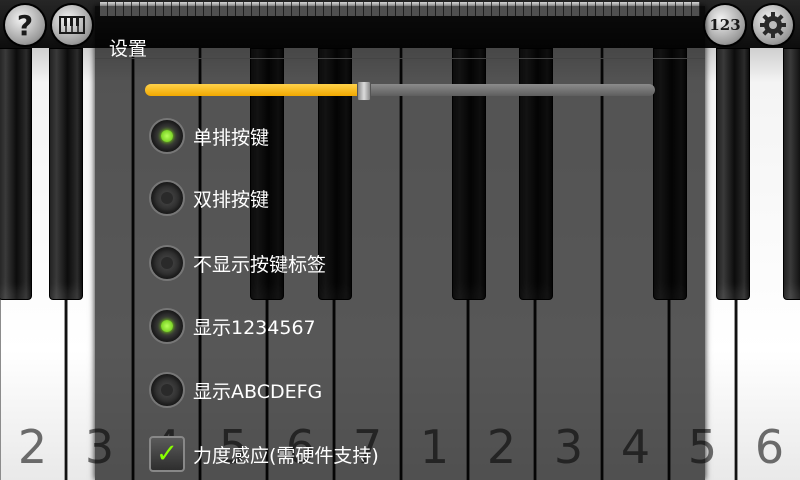  I want to click on keyboard-layout-icon, so click(72, 25).